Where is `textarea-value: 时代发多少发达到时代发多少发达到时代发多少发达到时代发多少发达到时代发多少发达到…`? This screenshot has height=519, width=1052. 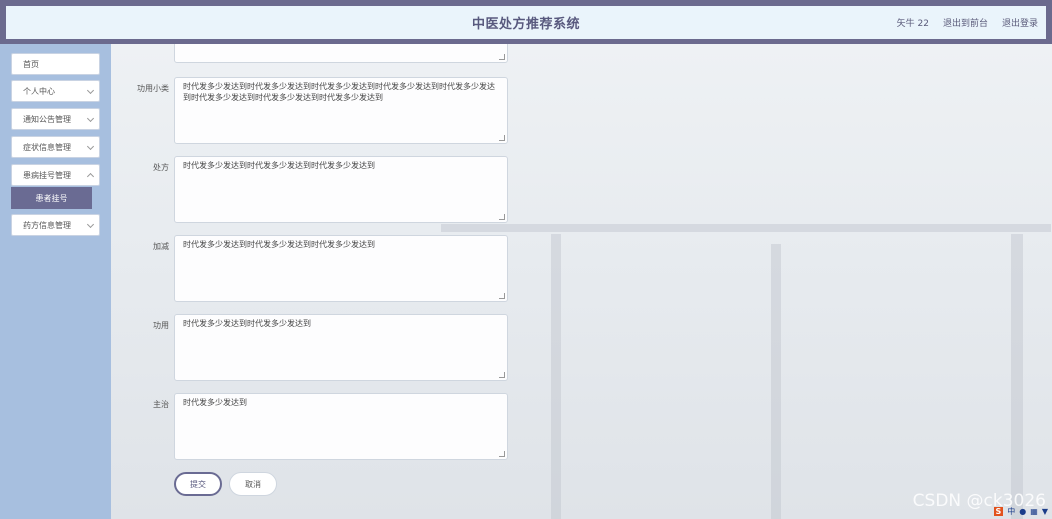 textarea-value: 时代发多少发达到时代发多少发达到时代发多少发达到时代发多少发达到时代发多少发达到… is located at coordinates (339, 92).